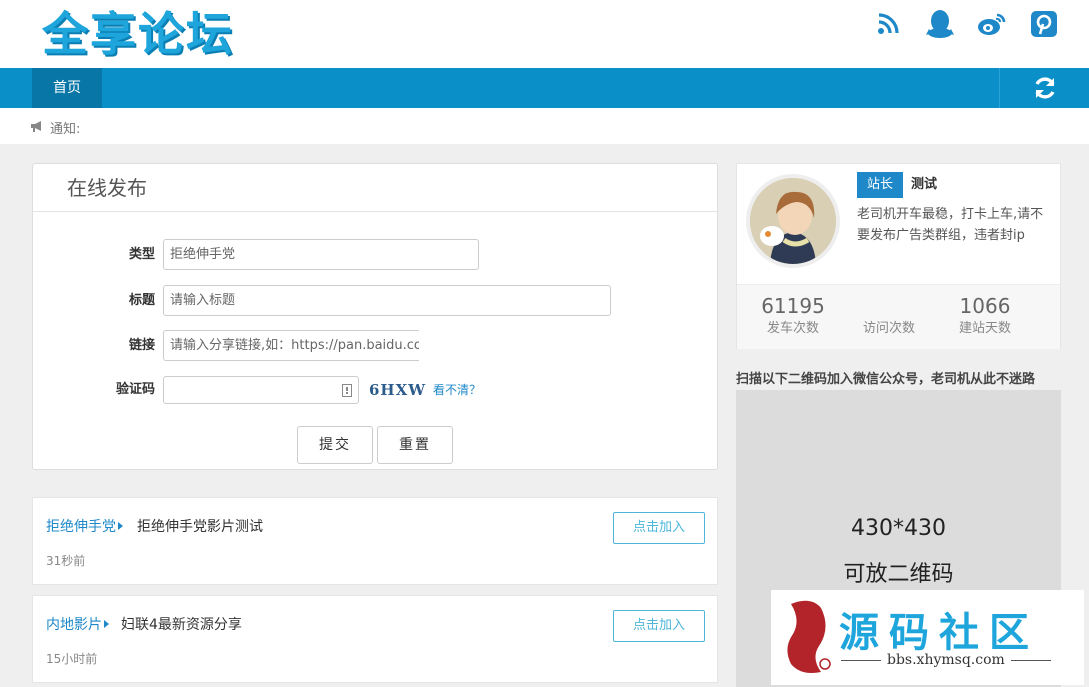 The image size is (1089, 687). What do you see at coordinates (261, 390) in the screenshot?
I see `captcha-input` at bounding box center [261, 390].